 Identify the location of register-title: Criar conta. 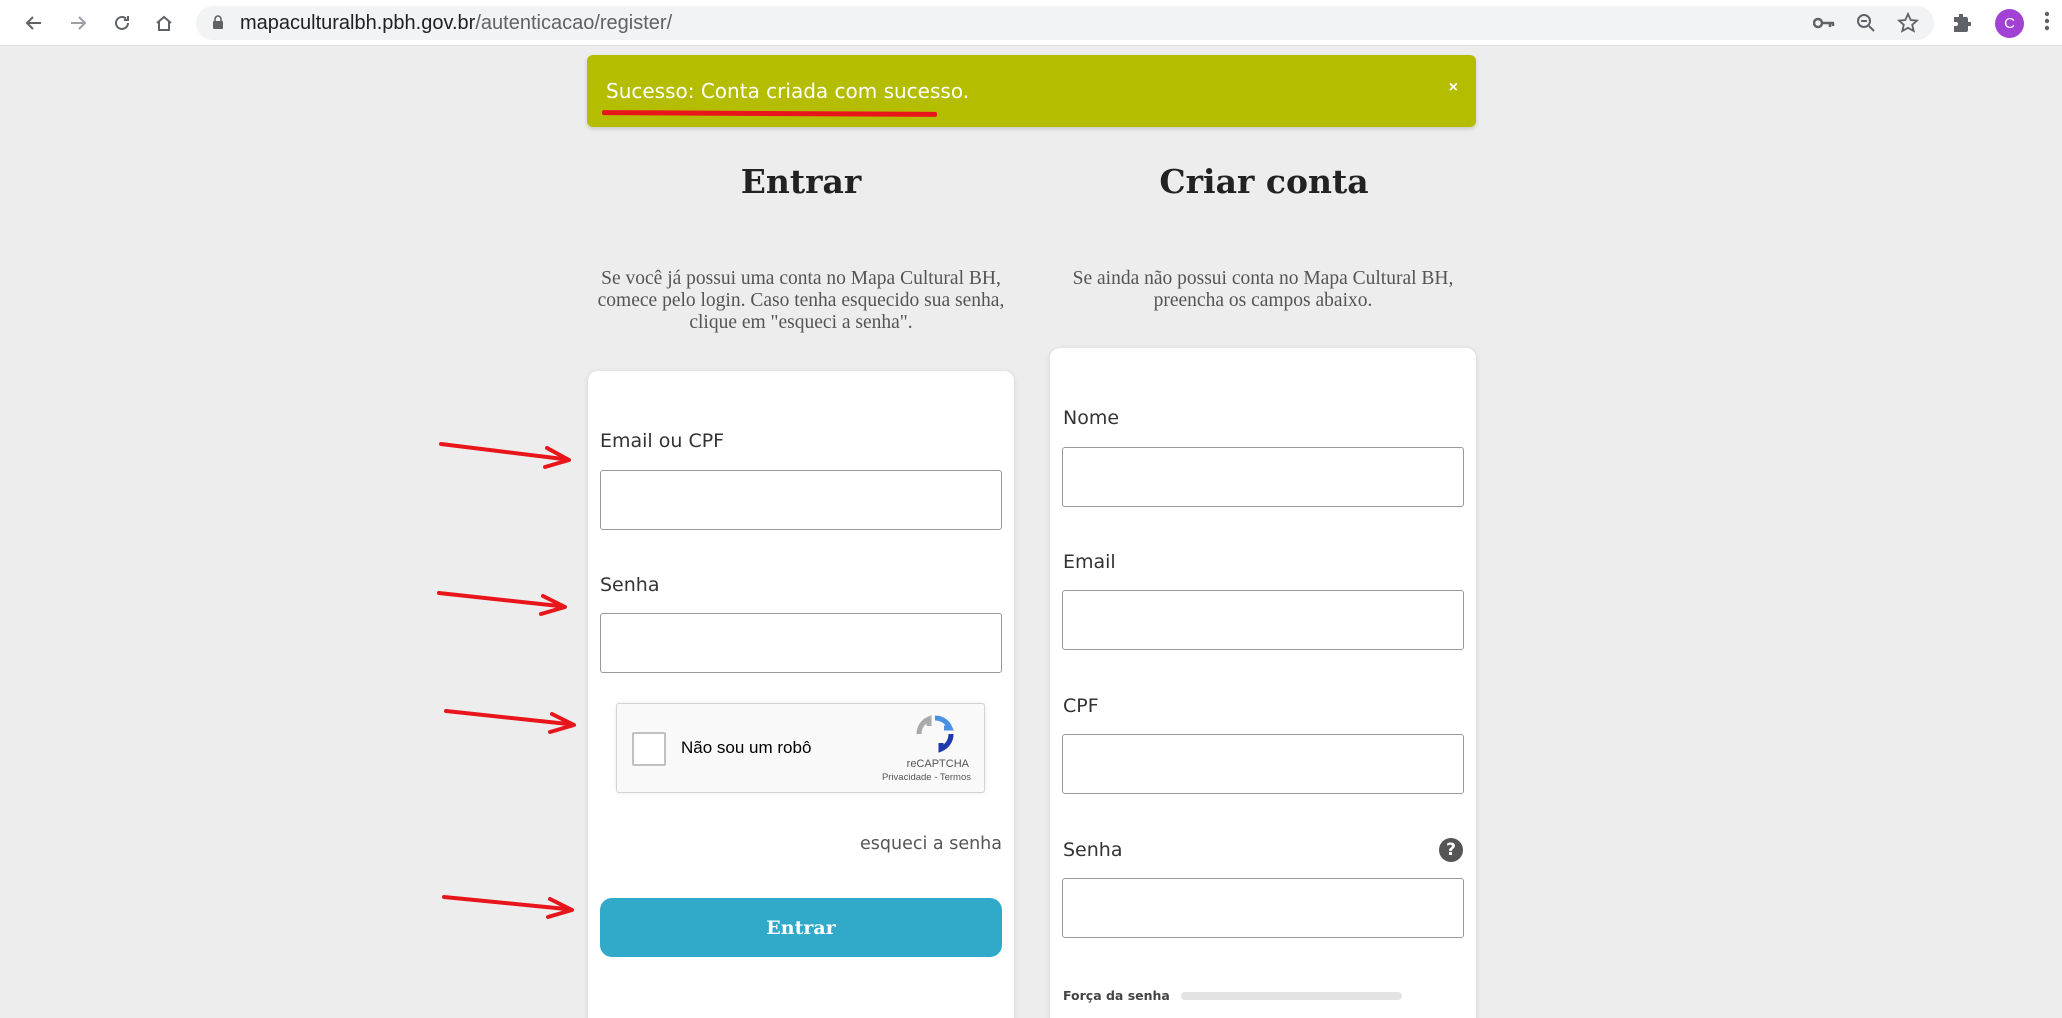
(1264, 181).